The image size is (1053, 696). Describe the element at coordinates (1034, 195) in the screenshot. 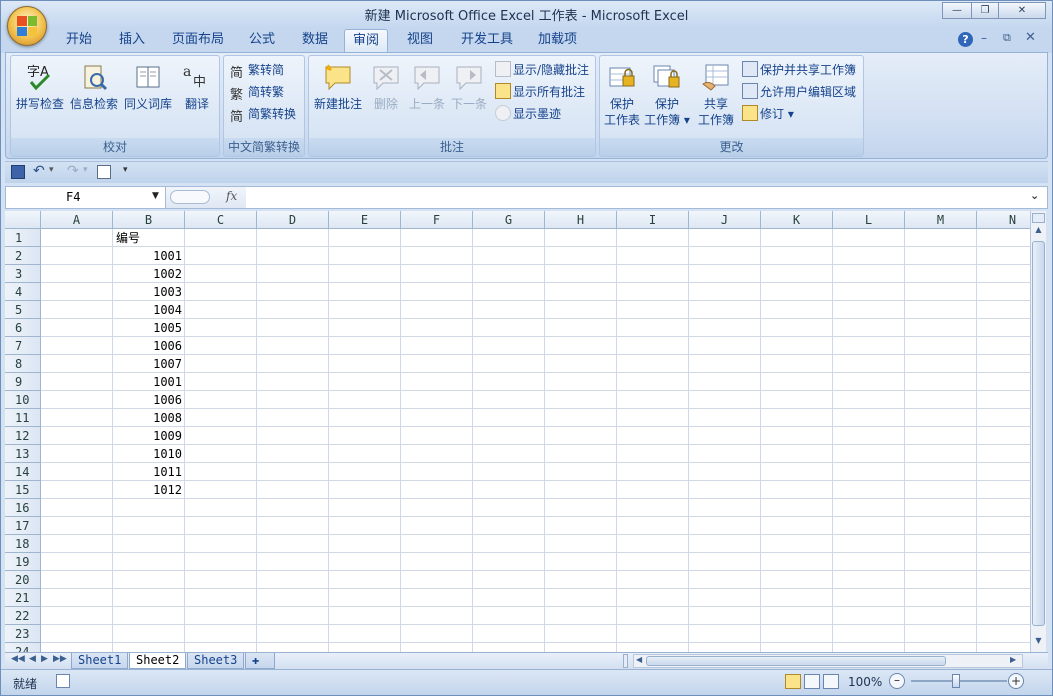

I see `formula-bar-expand-icon: ⌄` at that location.